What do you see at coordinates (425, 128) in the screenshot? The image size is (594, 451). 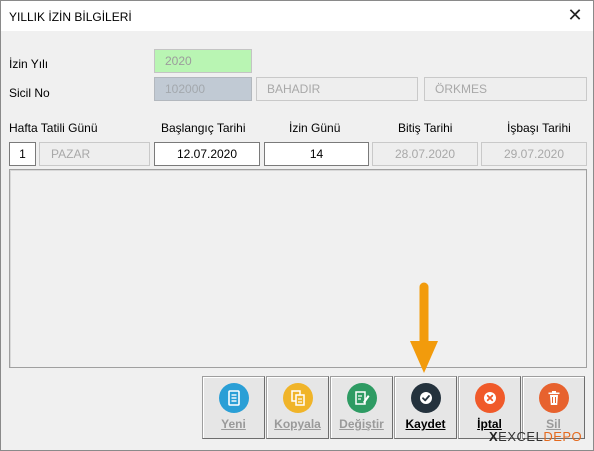 I see `column-bitis: Bitiş Tarihi` at bounding box center [425, 128].